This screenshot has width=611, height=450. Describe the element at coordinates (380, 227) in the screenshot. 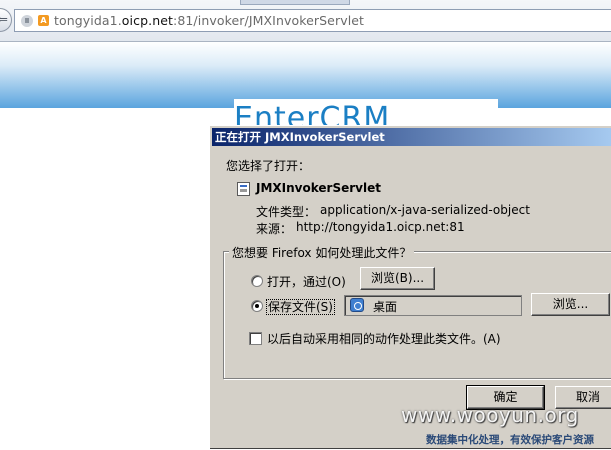

I see `source-value: http://tongyida1.oicp.net:81` at that location.